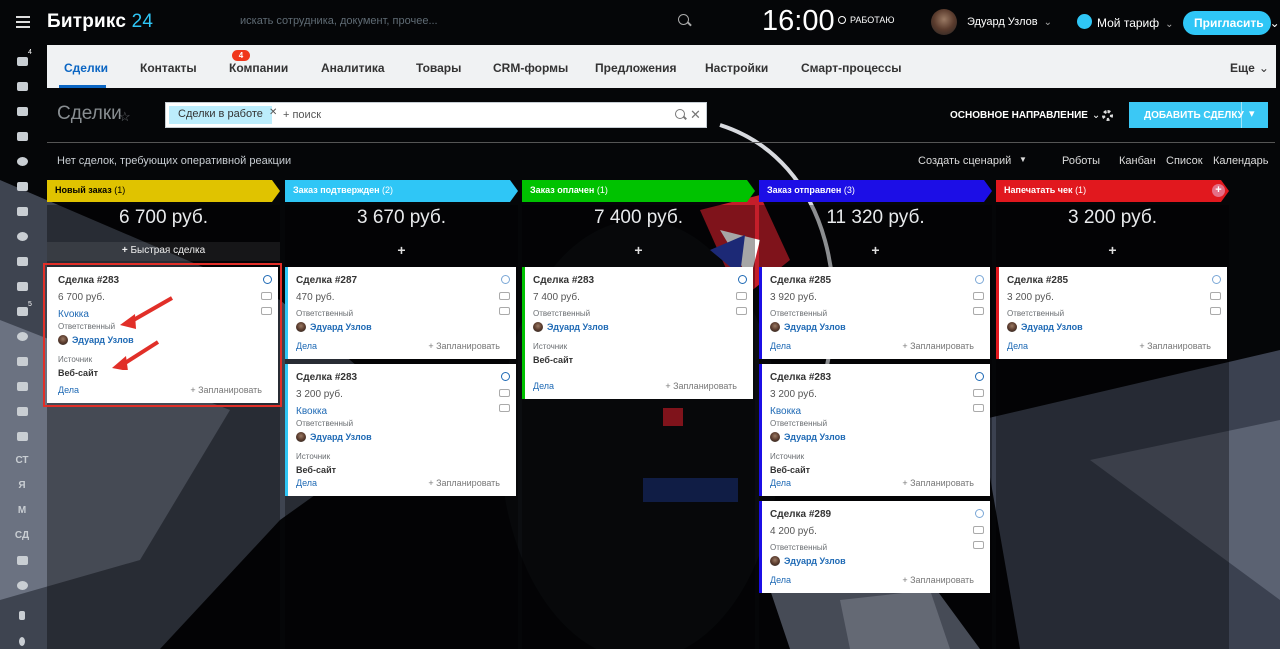 The width and height of the screenshot is (1280, 649). What do you see at coordinates (1218, 190) in the screenshot?
I see `add-stage-icon: +` at bounding box center [1218, 190].